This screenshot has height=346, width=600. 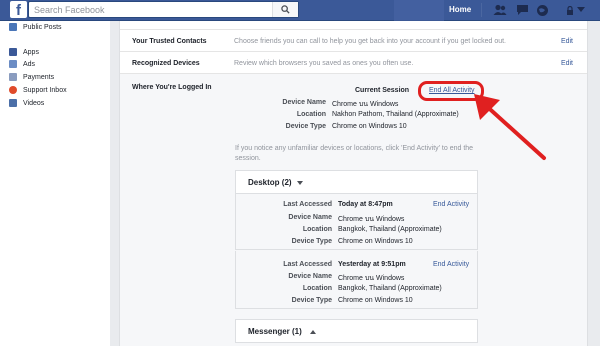 What do you see at coordinates (13, 77) in the screenshot?
I see `payments-icon` at bounding box center [13, 77].